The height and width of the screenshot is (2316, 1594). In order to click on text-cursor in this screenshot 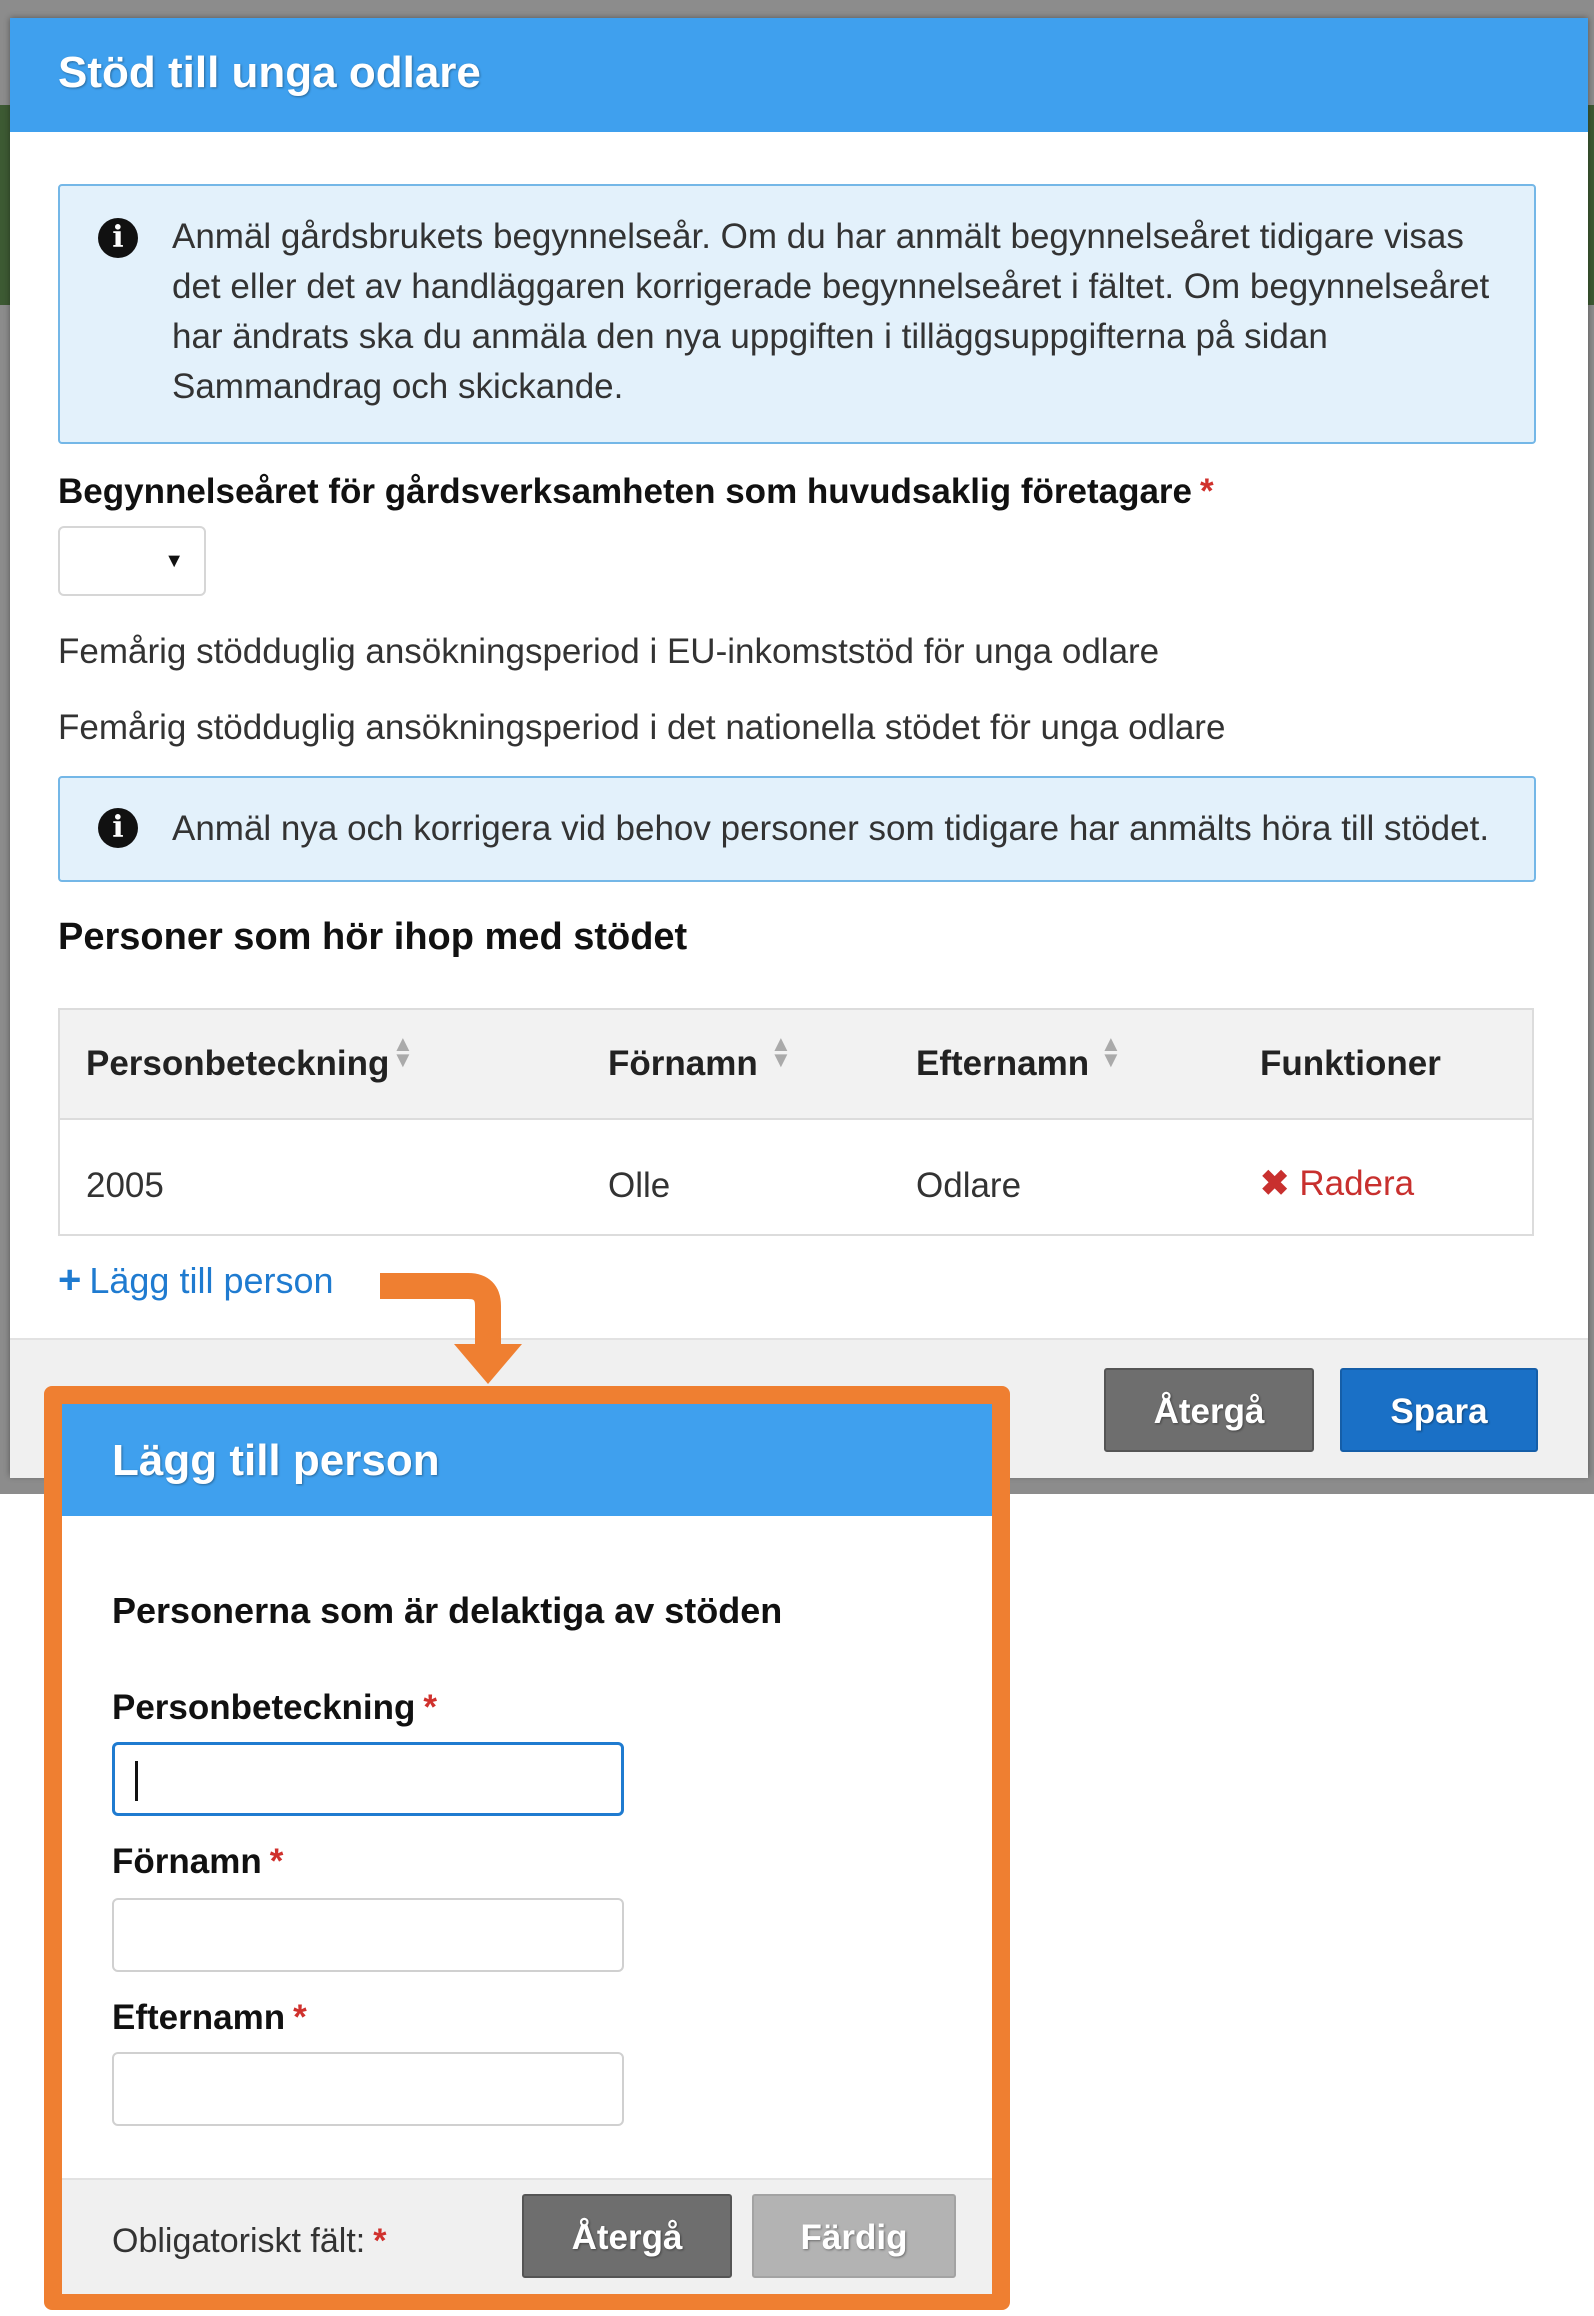, I will do `click(136, 1781)`.